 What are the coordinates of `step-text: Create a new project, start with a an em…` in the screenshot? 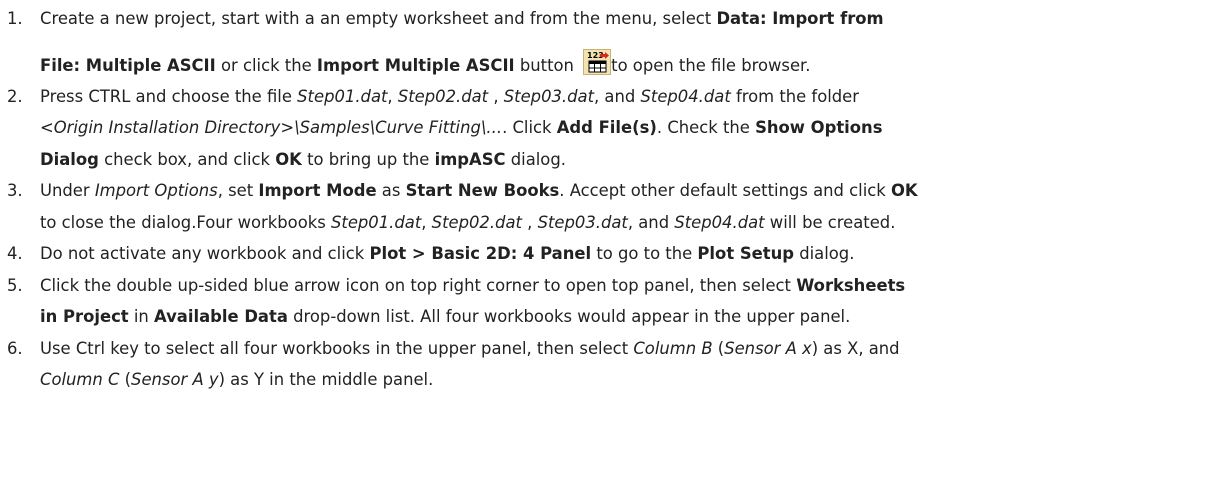 It's located at (378, 18).